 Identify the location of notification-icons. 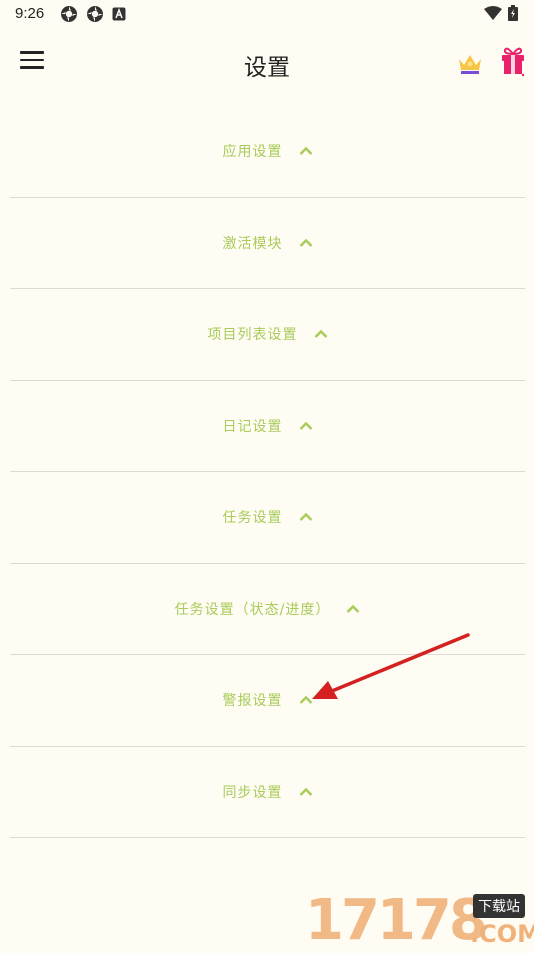
(93, 14).